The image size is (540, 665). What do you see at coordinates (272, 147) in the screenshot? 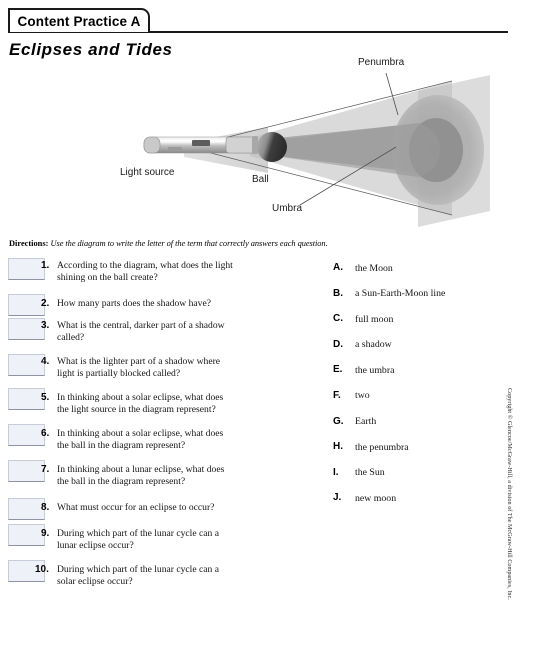
I see `ball-shape` at bounding box center [272, 147].